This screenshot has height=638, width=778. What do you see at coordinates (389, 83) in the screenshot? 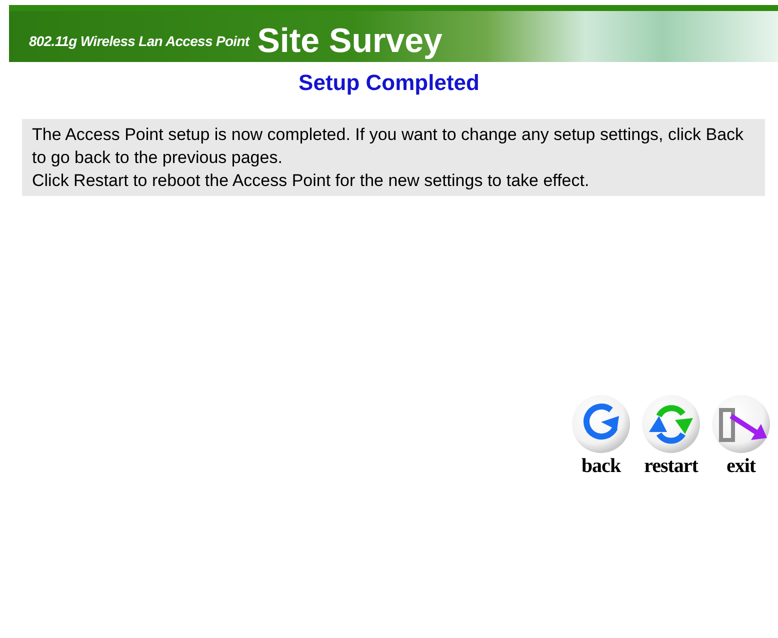
I see `page-heading: Setup Completed` at bounding box center [389, 83].